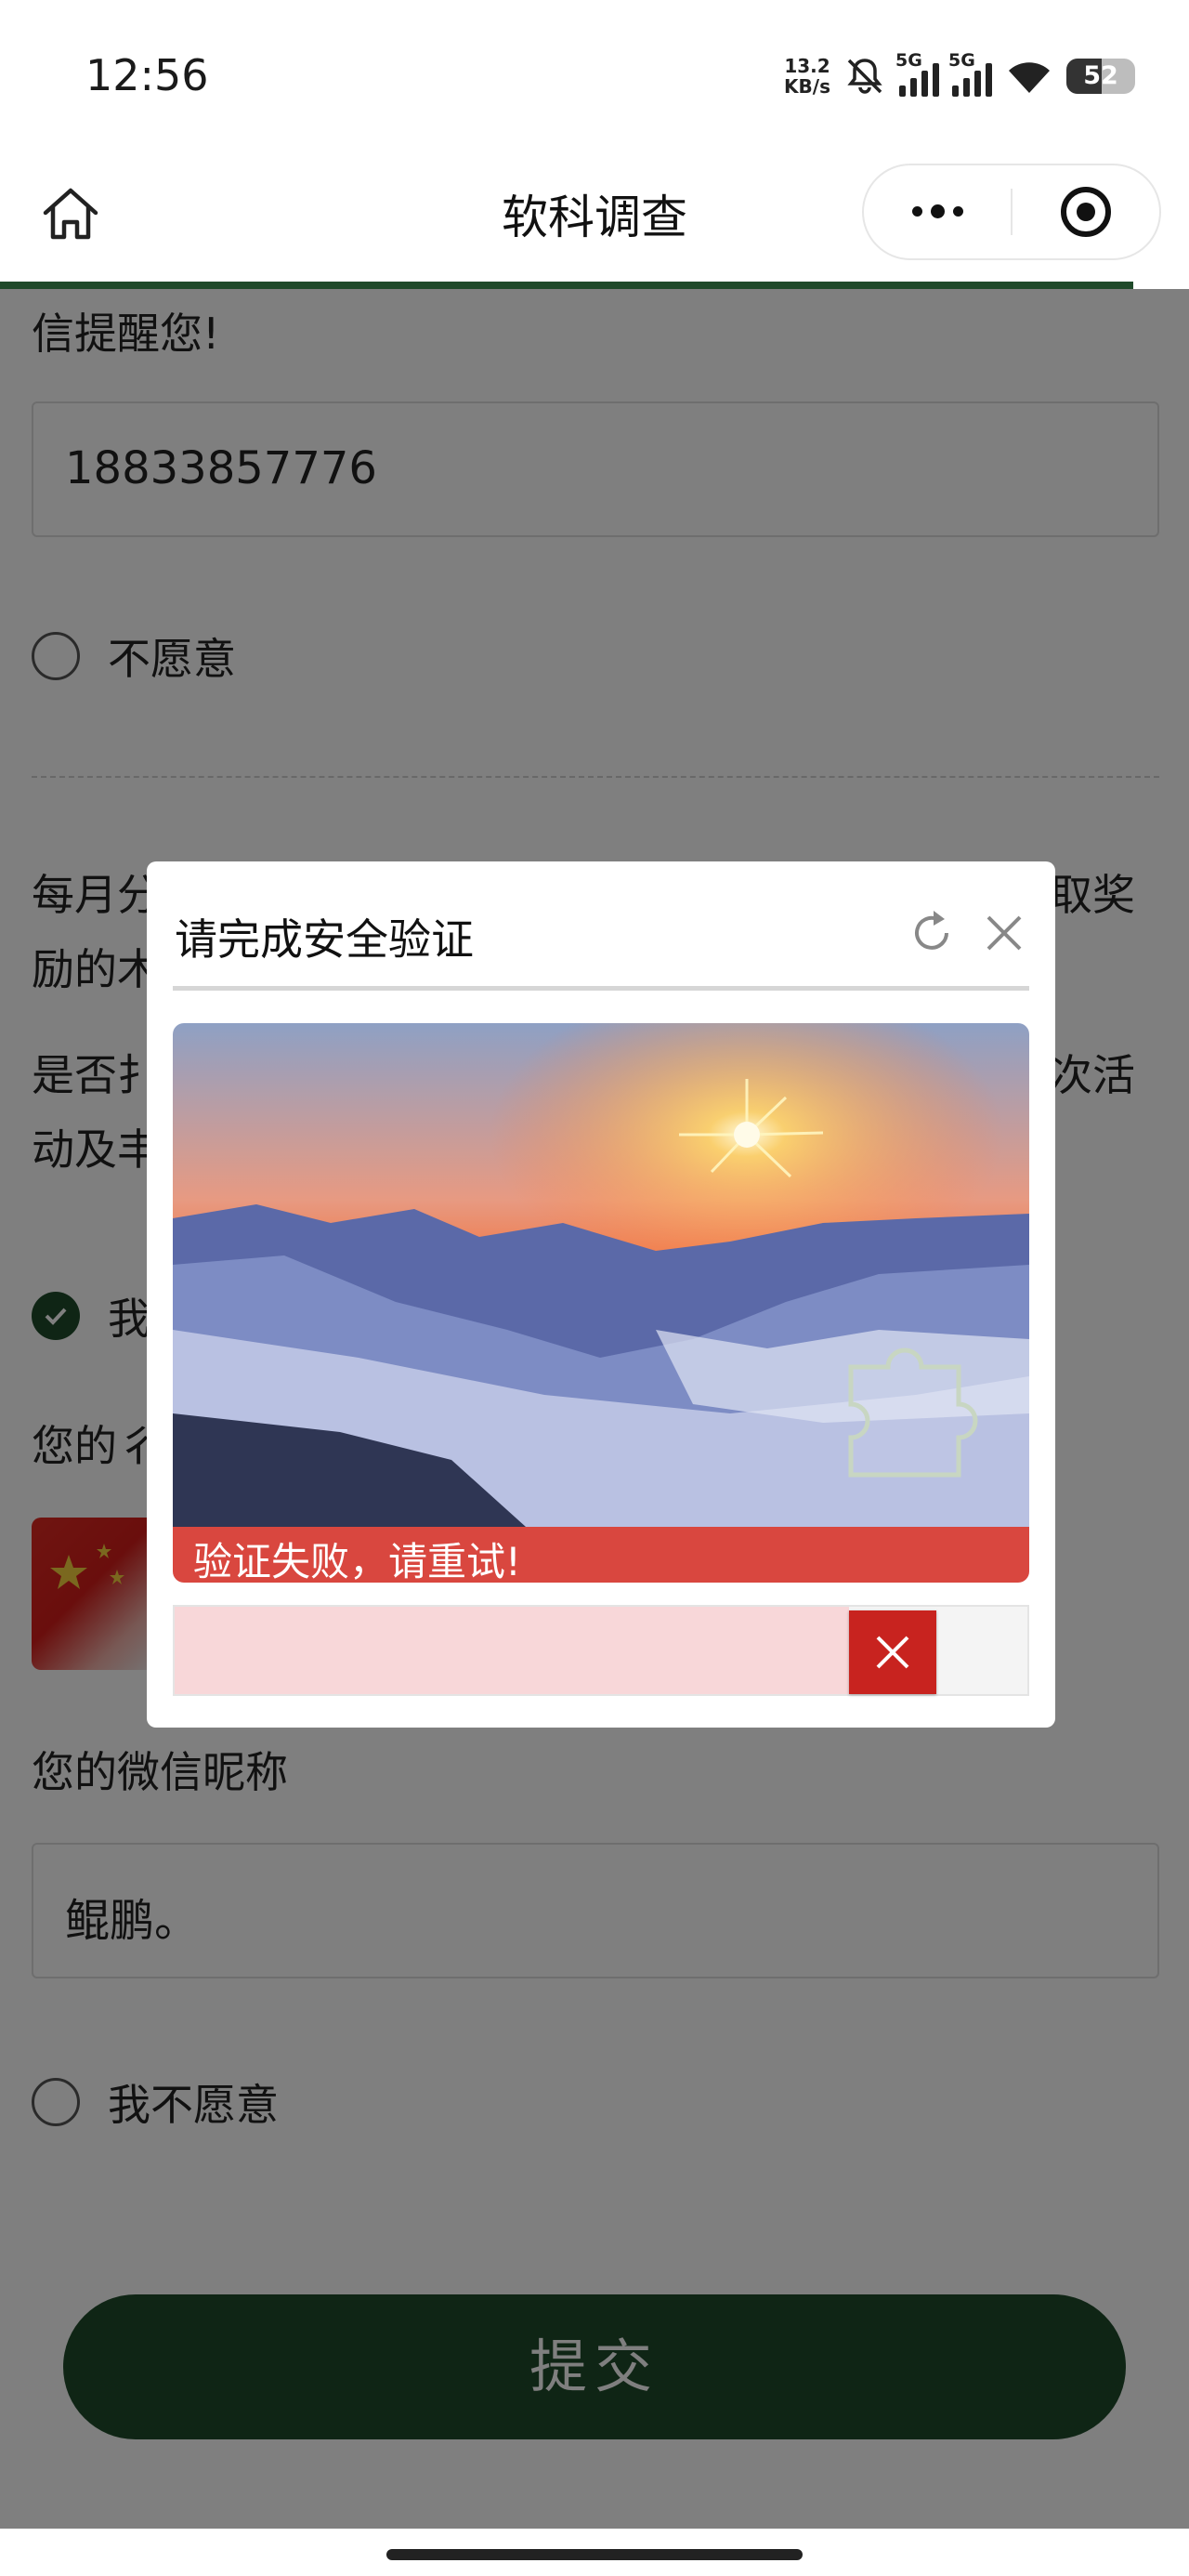 The height and width of the screenshot is (2576, 1189). I want to click on battery-level: 52, so click(1101, 75).